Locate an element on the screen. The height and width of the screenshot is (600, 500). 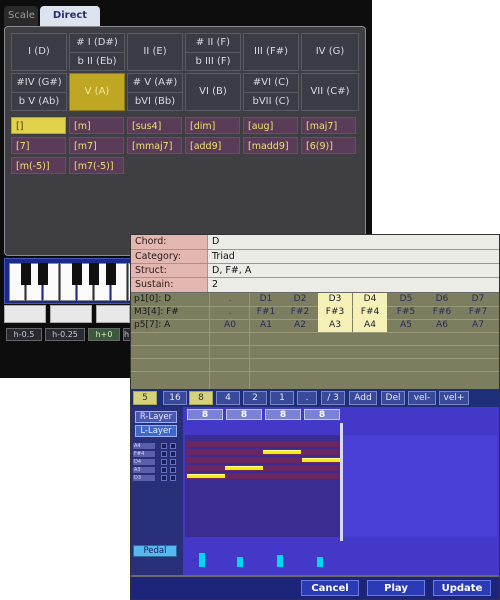
shift-button-h-minus-0-25: h-0.25 is located at coordinates (65, 334).